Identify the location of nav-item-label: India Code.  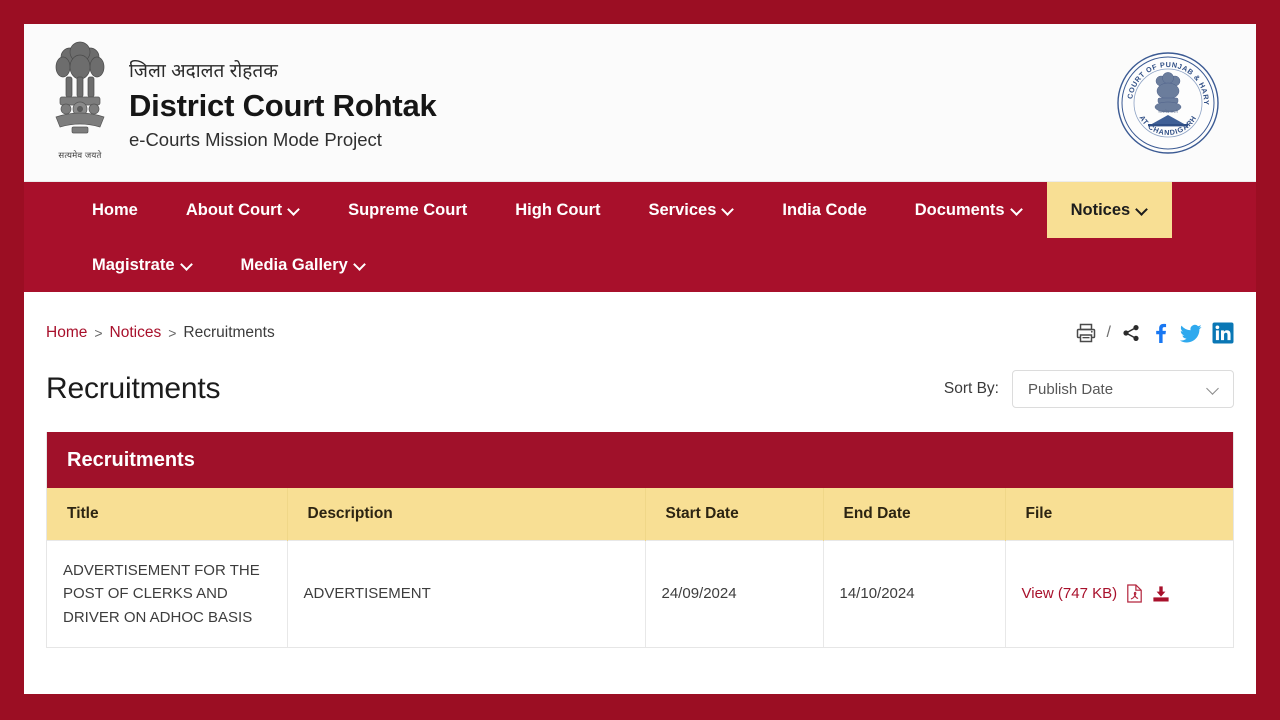
(824, 209).